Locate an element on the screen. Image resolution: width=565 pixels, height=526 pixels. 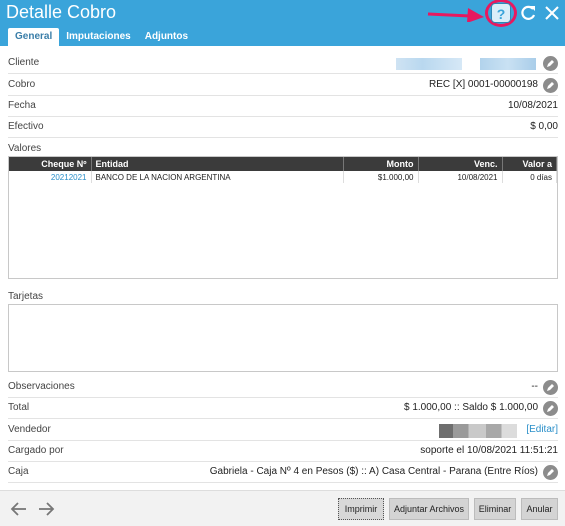
col-cheque: Cheque Nº is located at coordinates (50, 164).